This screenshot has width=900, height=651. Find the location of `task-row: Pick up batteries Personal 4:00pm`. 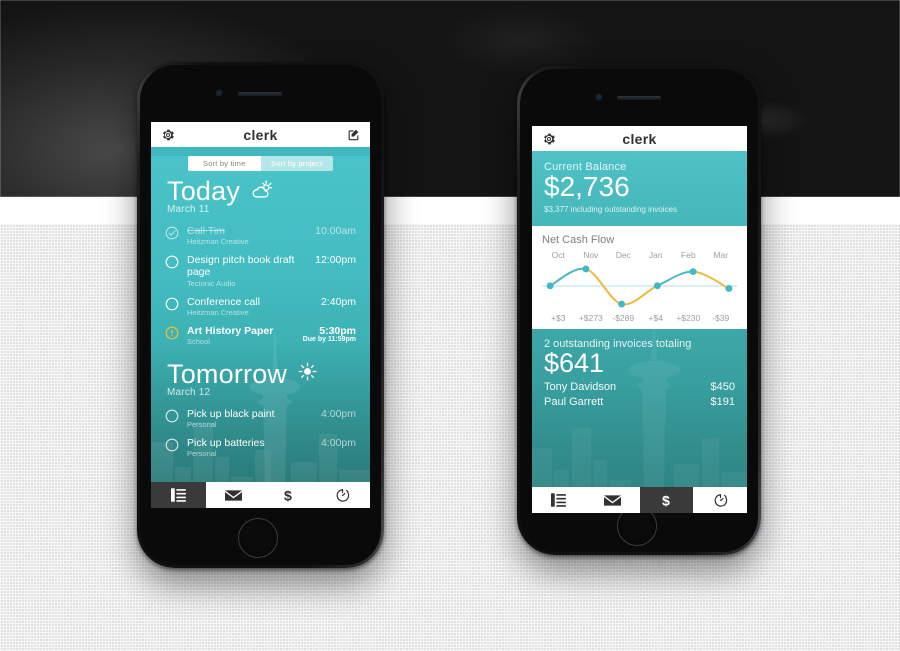

task-row: Pick up batteries Personal 4:00pm is located at coordinates (260, 447).